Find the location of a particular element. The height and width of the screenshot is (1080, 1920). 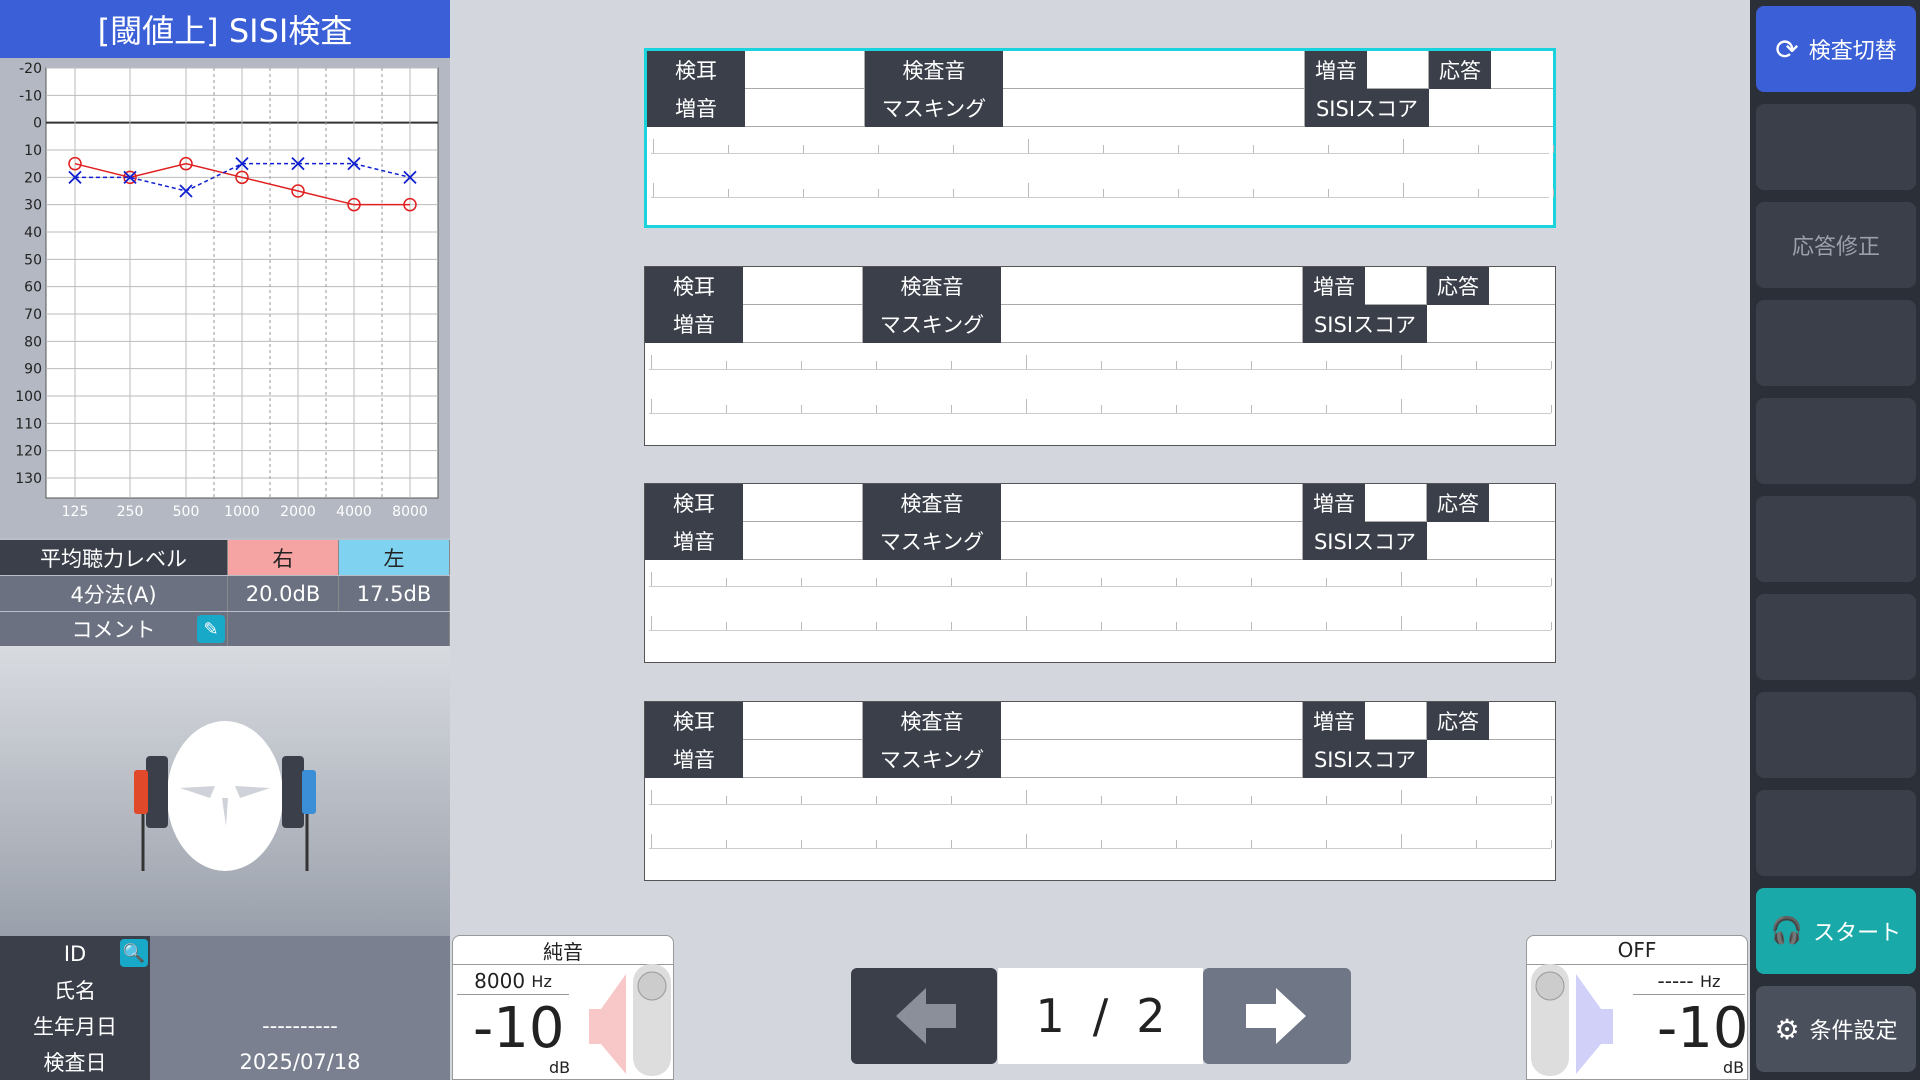

y-tick-label: 70 is located at coordinates (33, 315).